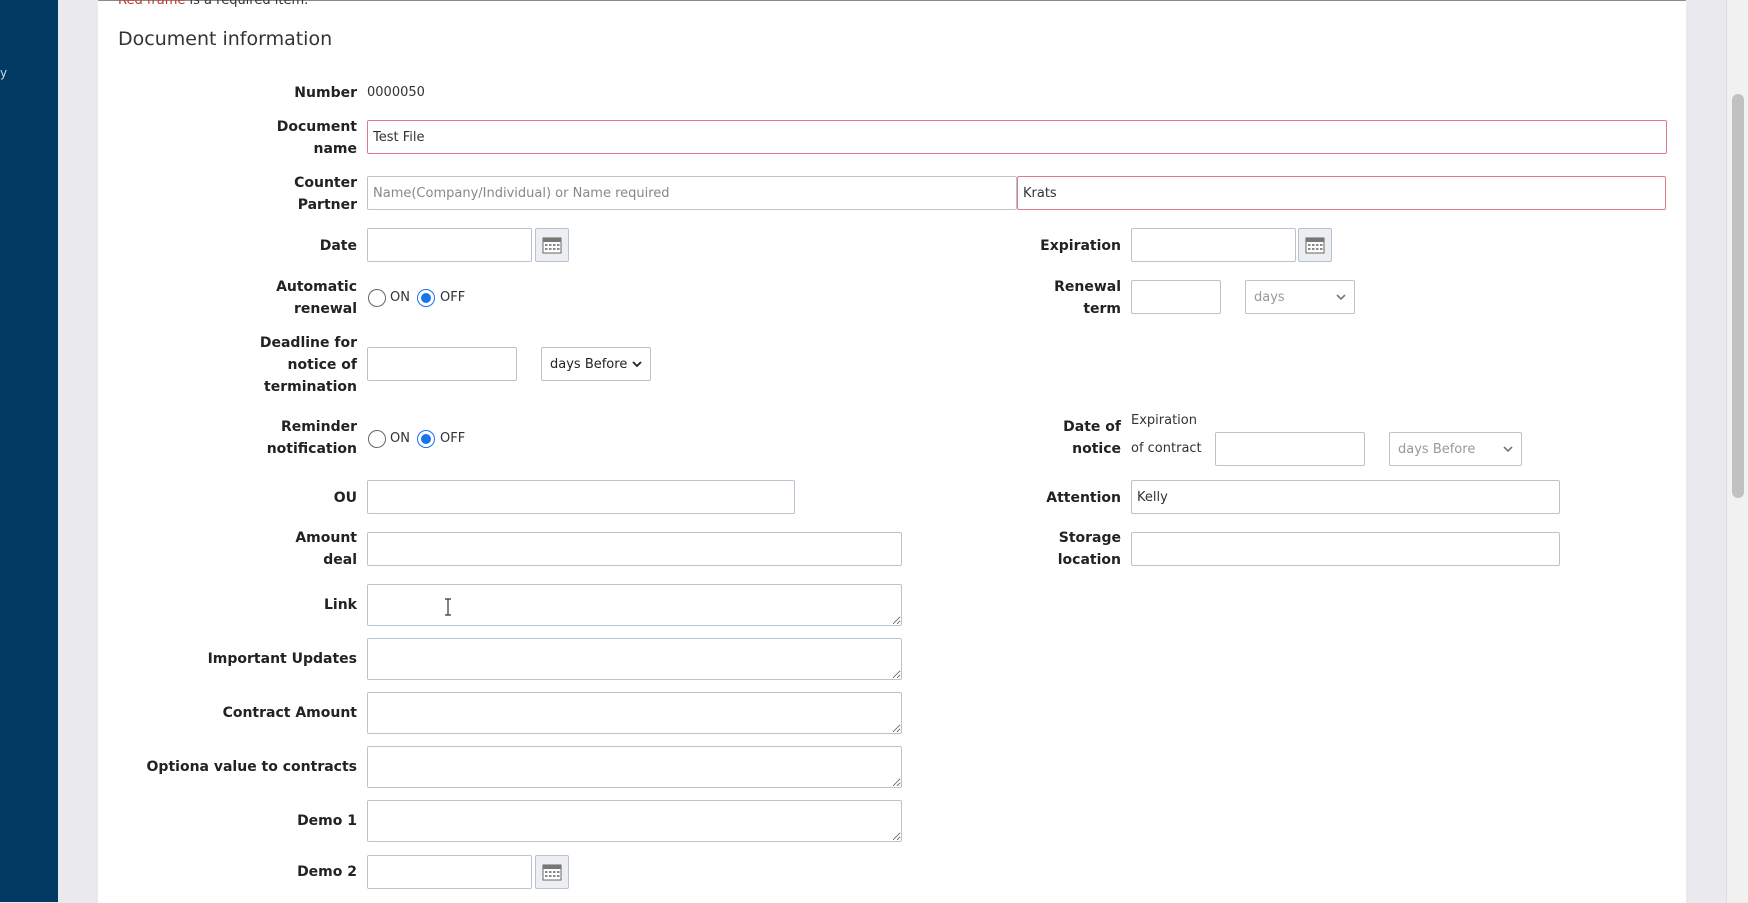 The image size is (1748, 903). What do you see at coordinates (316, 287) in the screenshot?
I see `label-line: Automatic` at bounding box center [316, 287].